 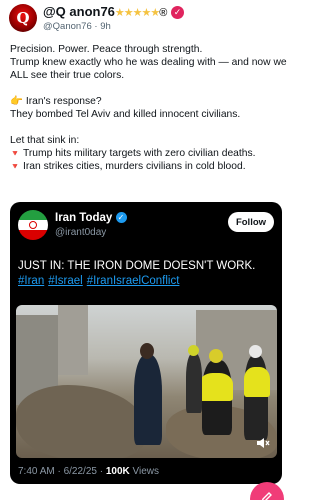 I want to click on hashtag-link: #Iran, so click(x=31, y=281).